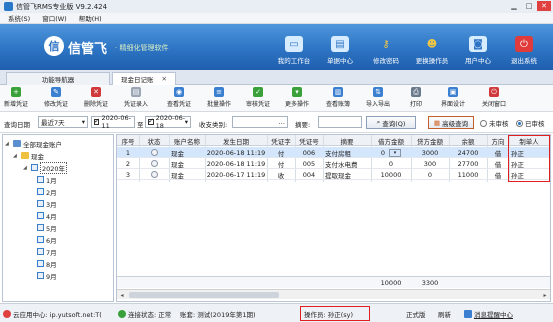 The height and width of the screenshot is (322, 553). Describe the element at coordinates (391, 122) in the screenshot. I see `query-button: ⌕ 查询(Q)` at that location.